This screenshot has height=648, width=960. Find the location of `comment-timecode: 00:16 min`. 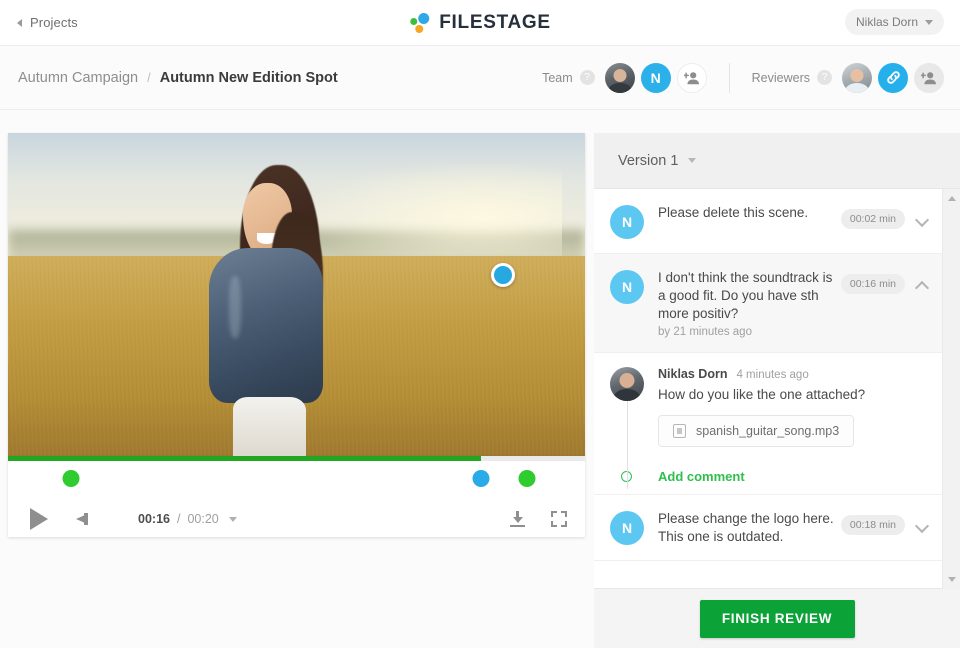

comment-timecode: 00:16 min is located at coordinates (872, 284).